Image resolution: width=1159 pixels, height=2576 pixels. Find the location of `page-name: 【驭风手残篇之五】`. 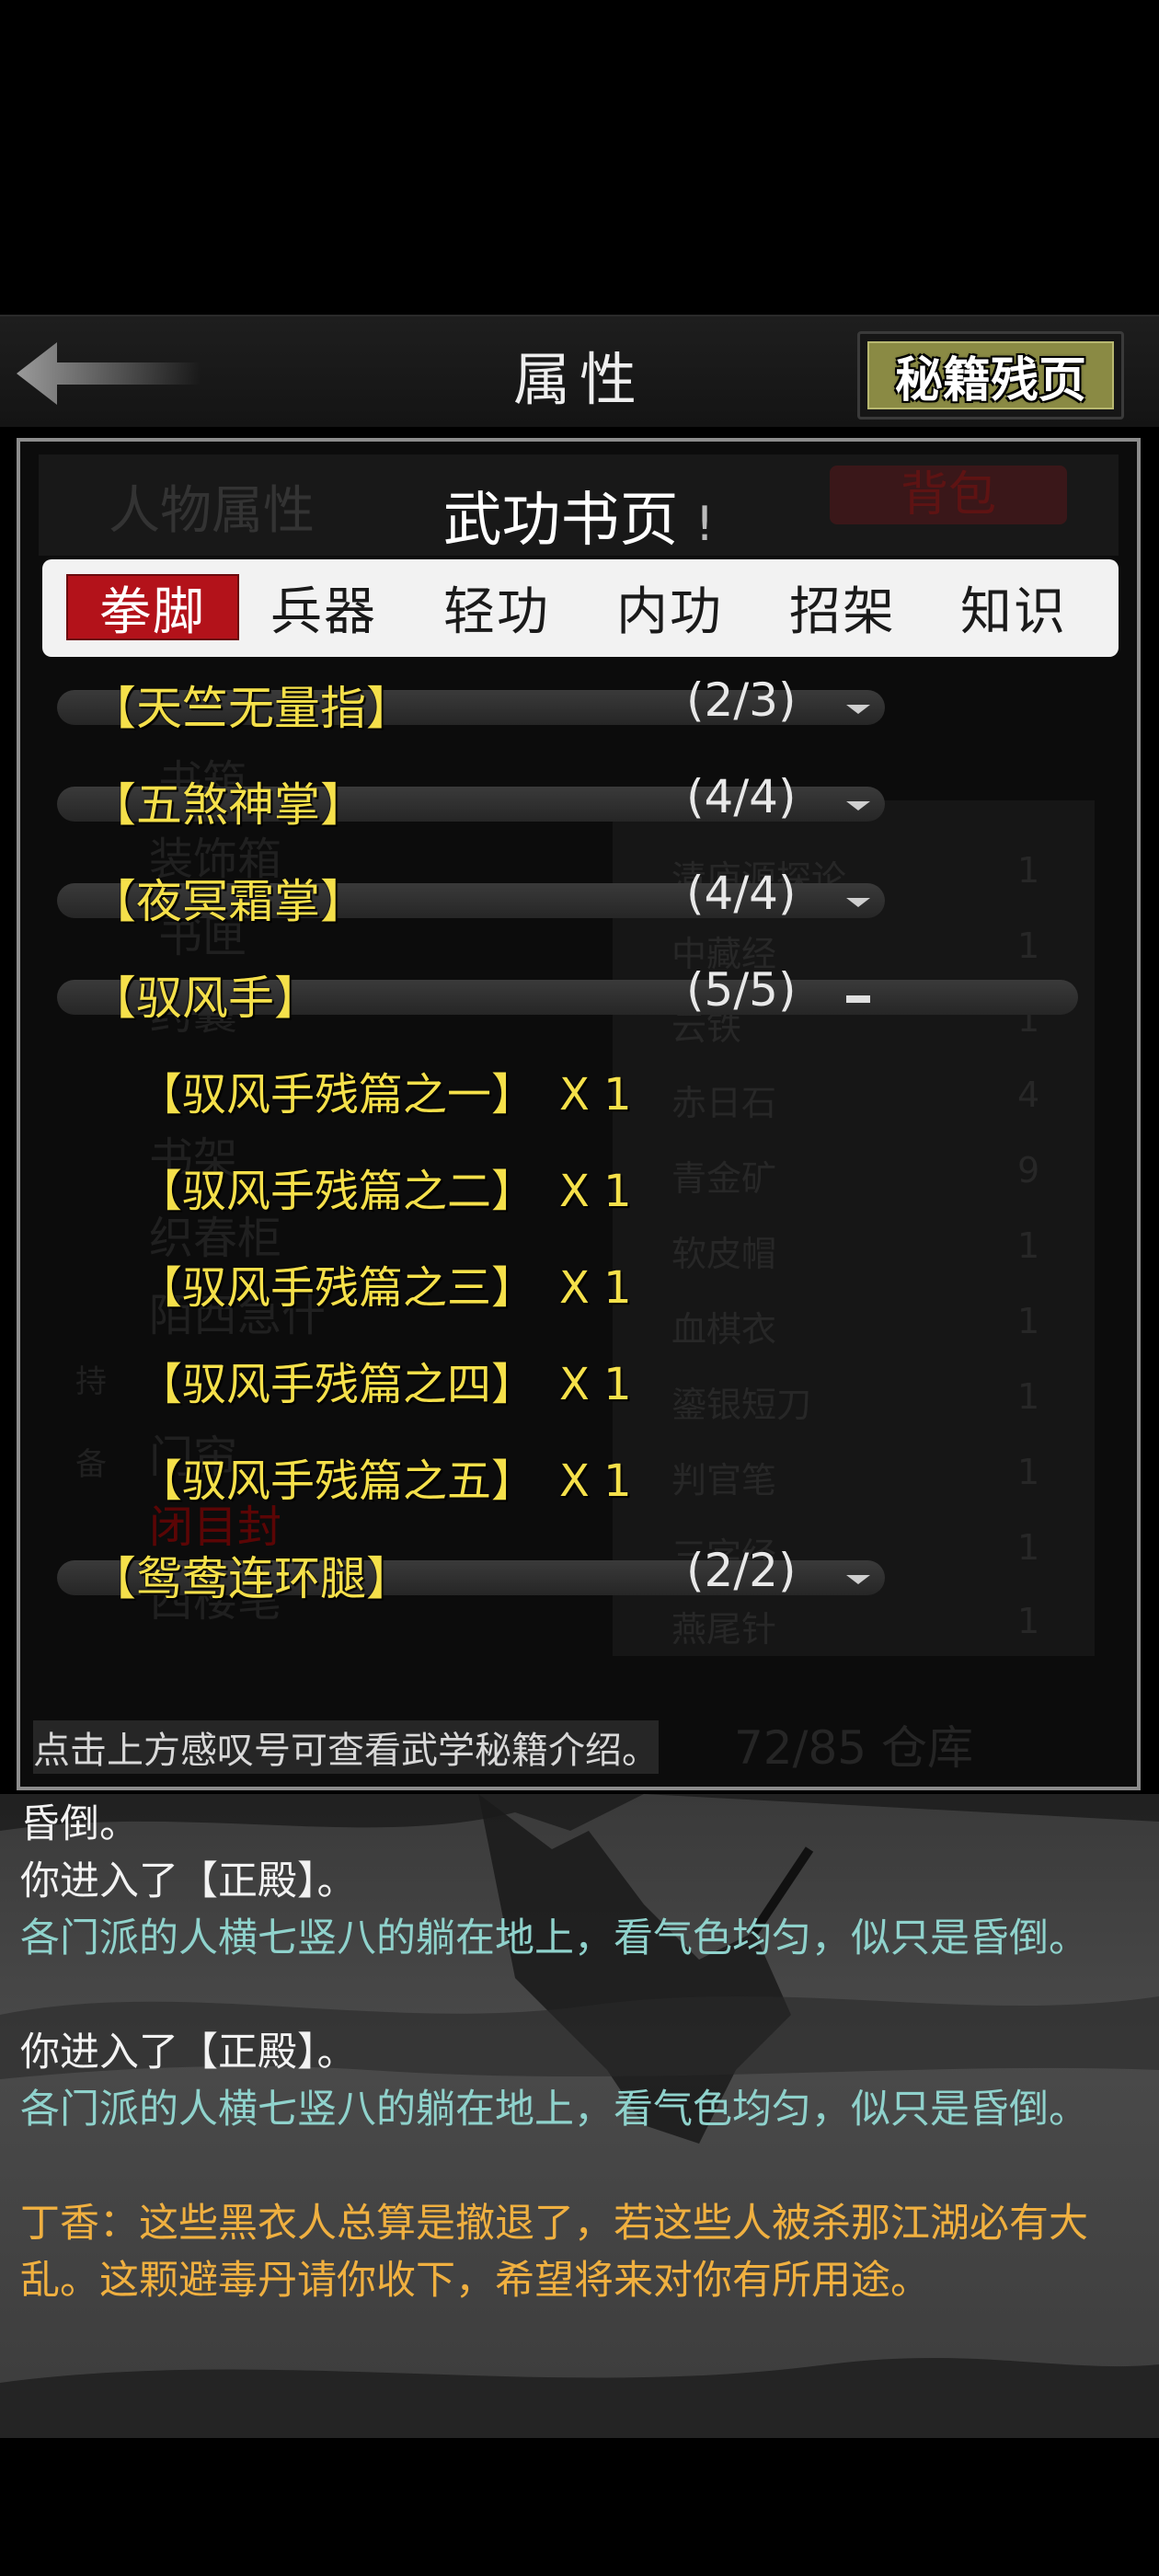

page-name: 【驭风手残篇之五】 is located at coordinates (337, 1481).